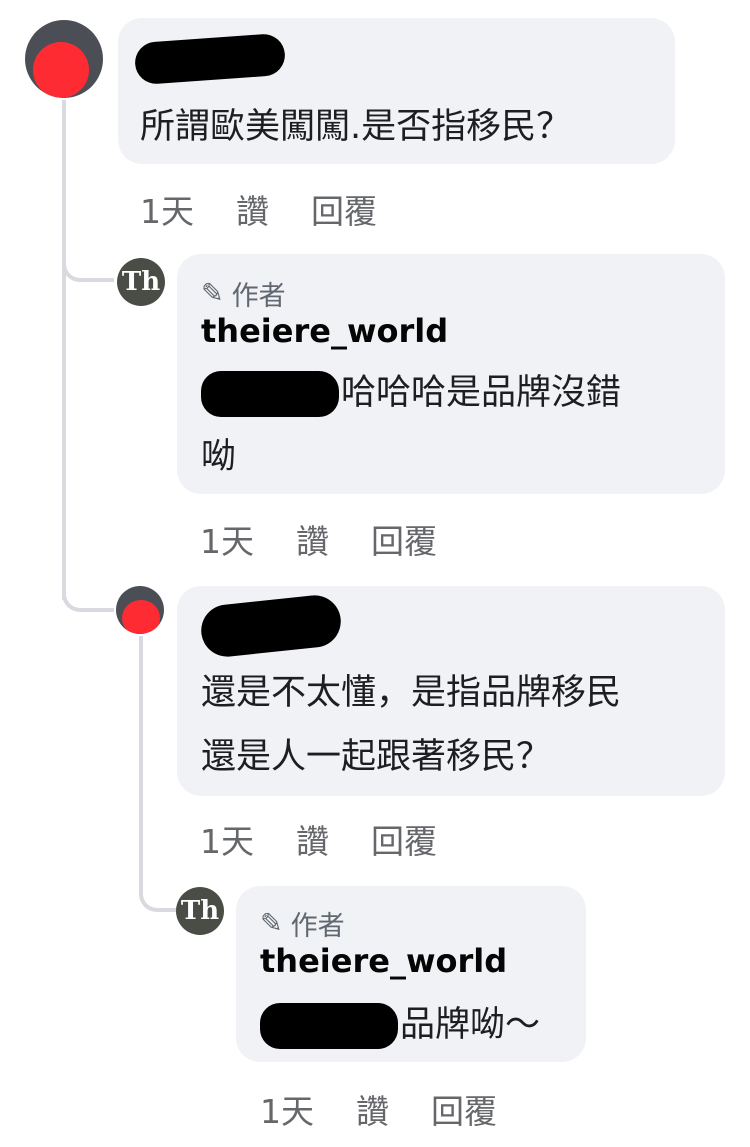  What do you see at coordinates (400, 1025) in the screenshot?
I see `comment-text: 品牌呦～` at bounding box center [400, 1025].